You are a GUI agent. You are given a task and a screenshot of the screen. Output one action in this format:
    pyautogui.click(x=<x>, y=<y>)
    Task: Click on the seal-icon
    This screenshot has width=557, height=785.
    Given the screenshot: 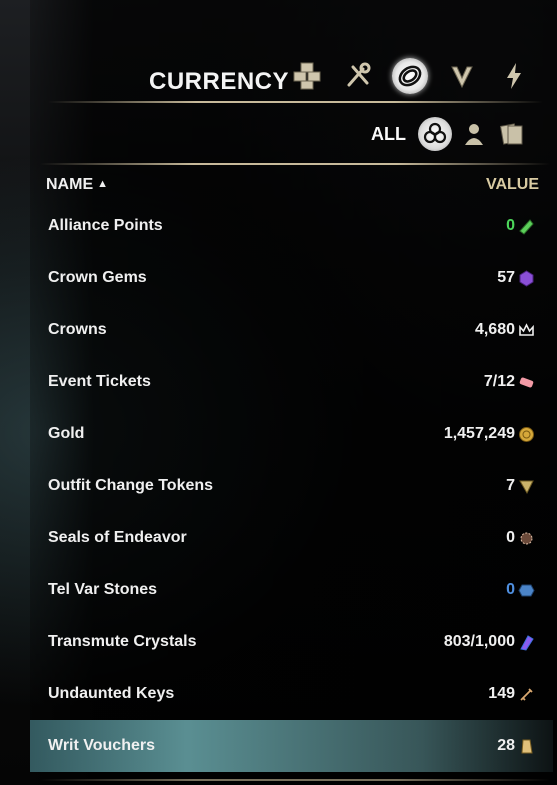 What is the action you would take?
    pyautogui.click(x=526, y=538)
    